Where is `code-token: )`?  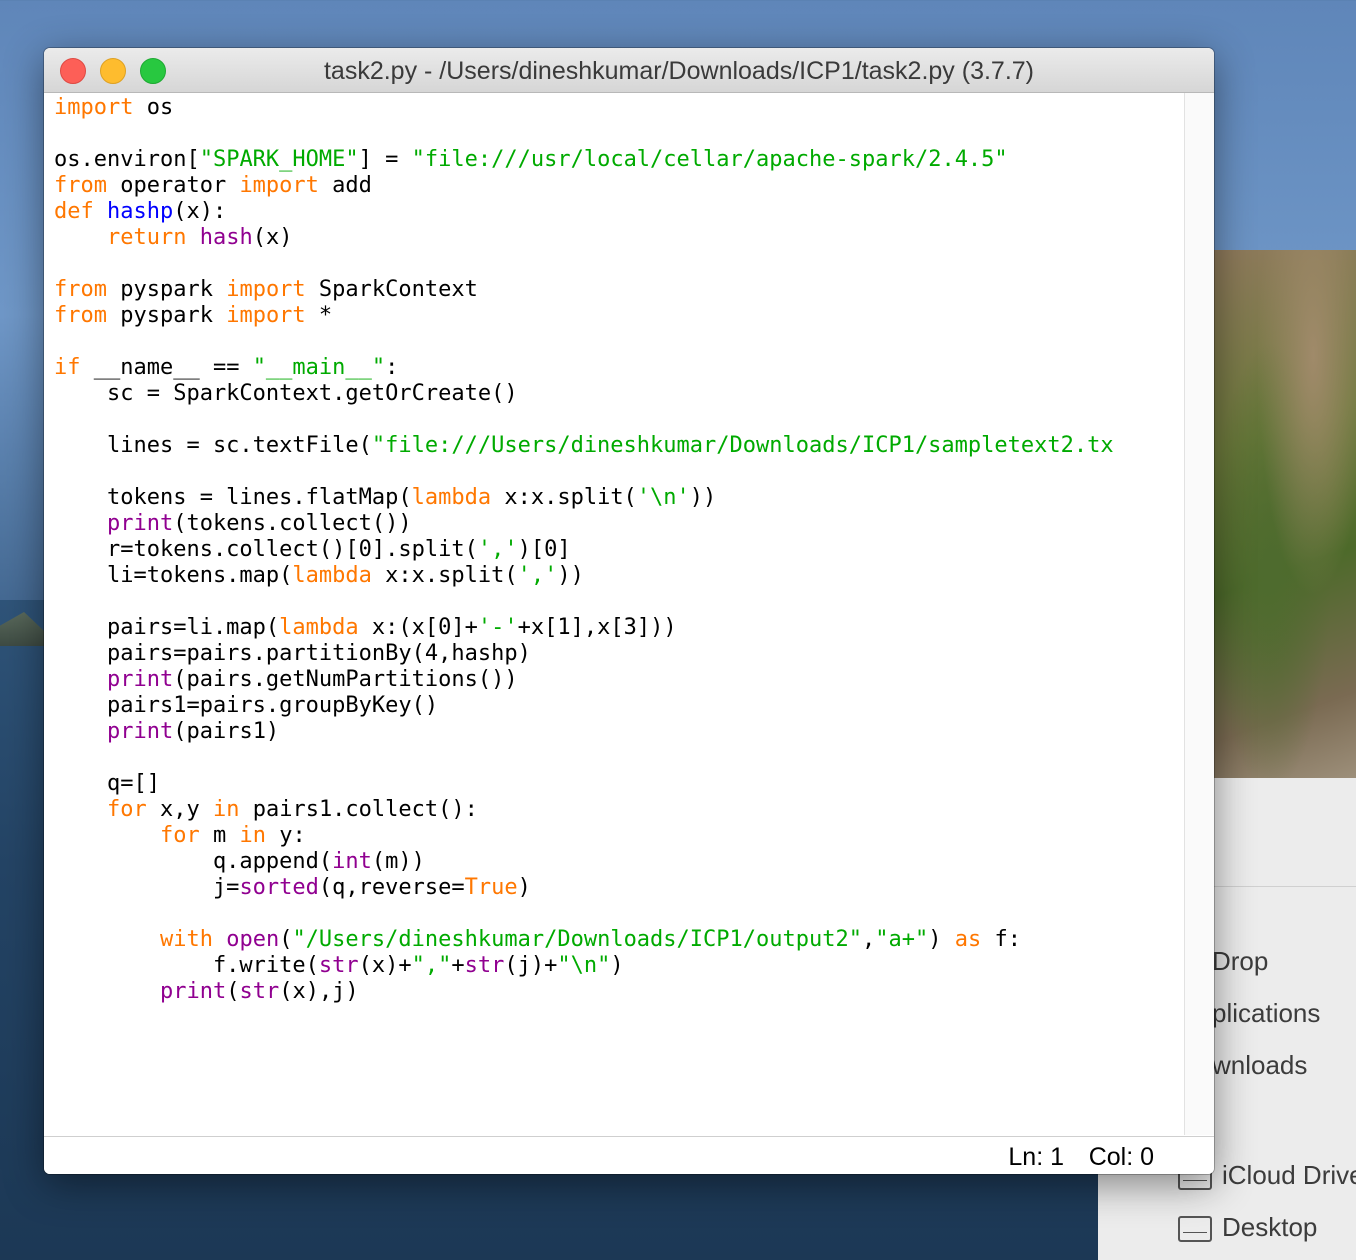
code-token: ) is located at coordinates (941, 939).